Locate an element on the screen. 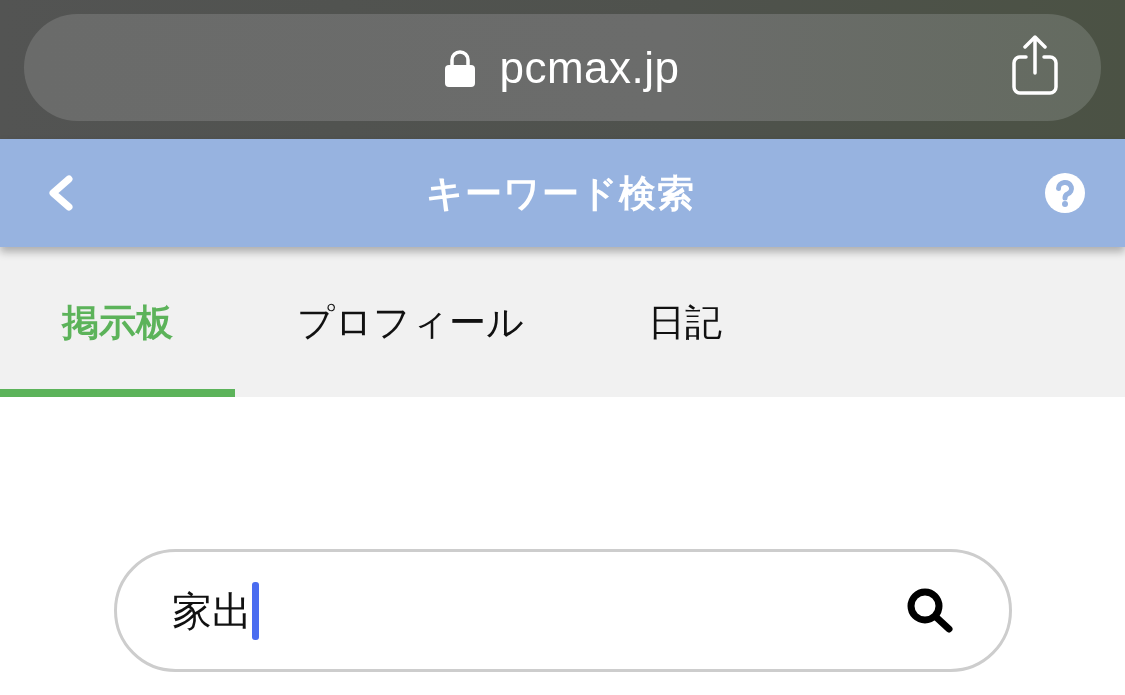 This screenshot has width=1125, height=695. tab: 日記 is located at coordinates (685, 322).